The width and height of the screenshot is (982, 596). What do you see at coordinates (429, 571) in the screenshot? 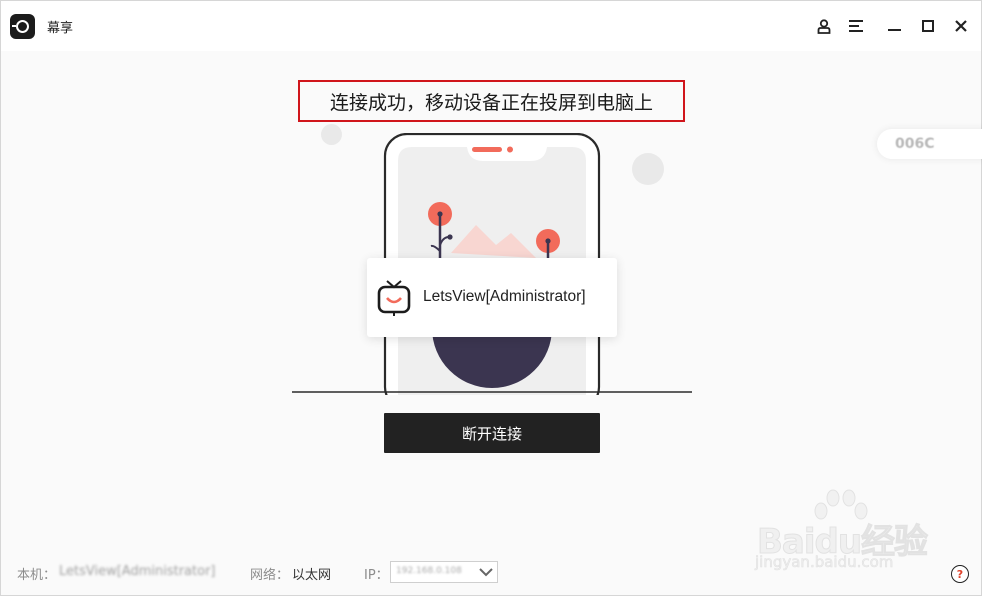
I see `ip-select-value: 192.168.0.108` at bounding box center [429, 571].